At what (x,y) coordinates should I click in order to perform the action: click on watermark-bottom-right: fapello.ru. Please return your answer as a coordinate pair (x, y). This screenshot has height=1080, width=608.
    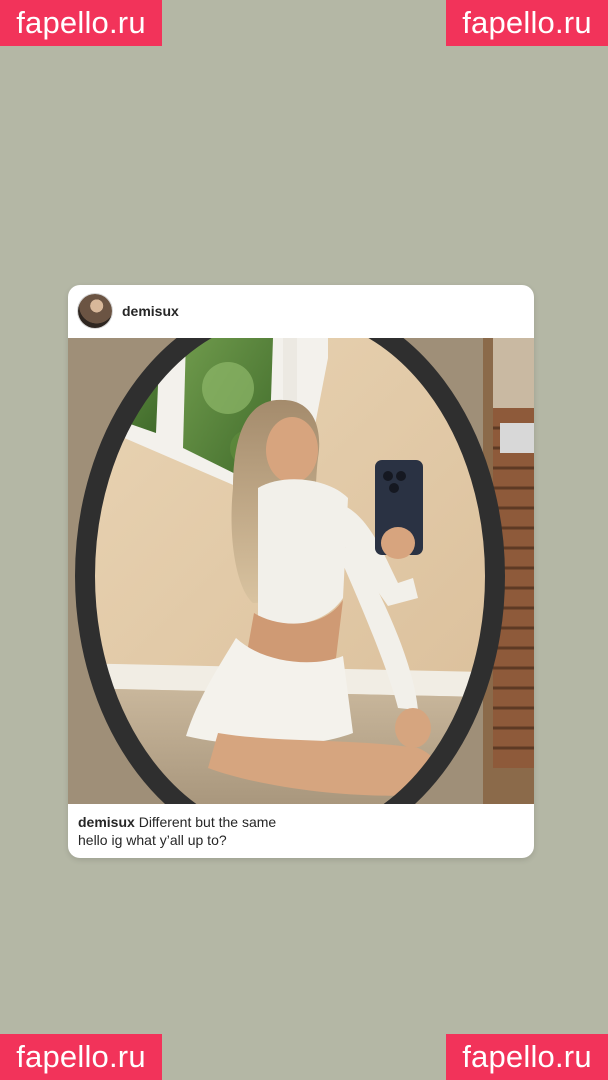
    Looking at the image, I should click on (527, 1057).